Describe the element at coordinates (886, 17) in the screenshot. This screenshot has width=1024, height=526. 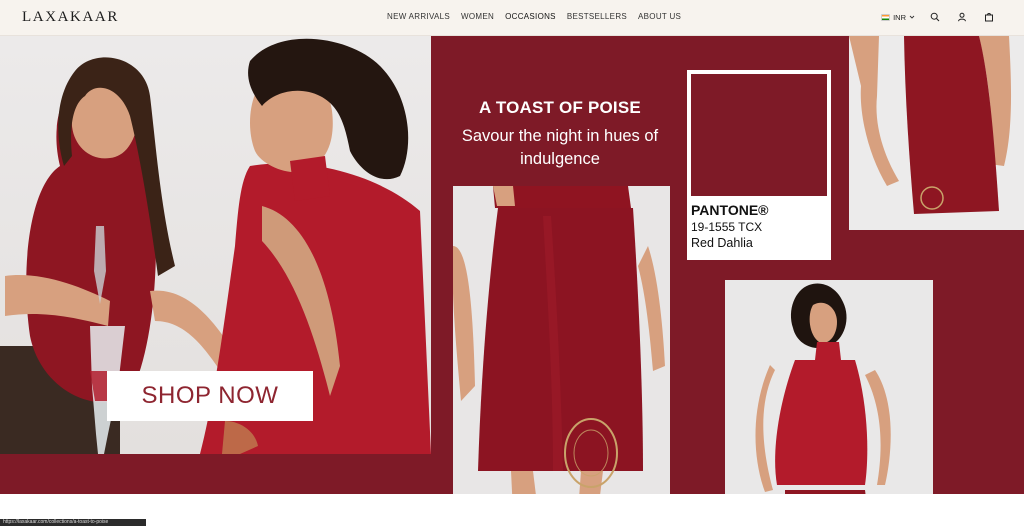
I see `india-flag-icon` at that location.